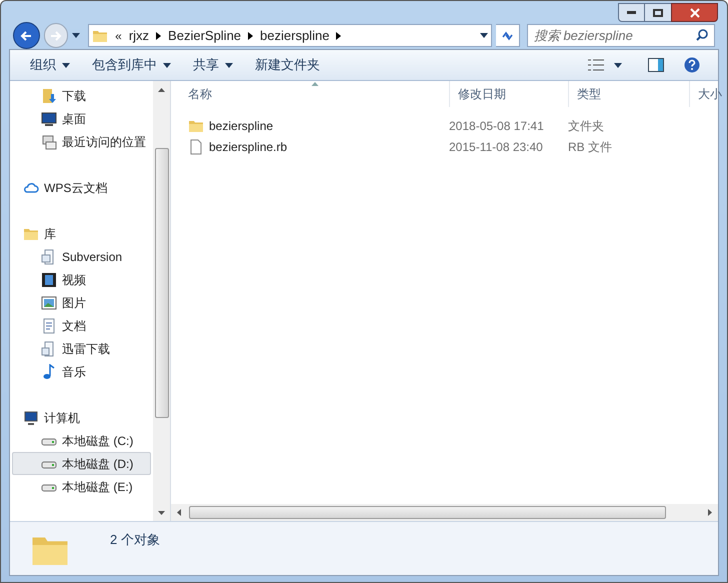 The height and width of the screenshot is (583, 728). I want to click on search-field: 搜索 bezierspline, so click(620, 35).